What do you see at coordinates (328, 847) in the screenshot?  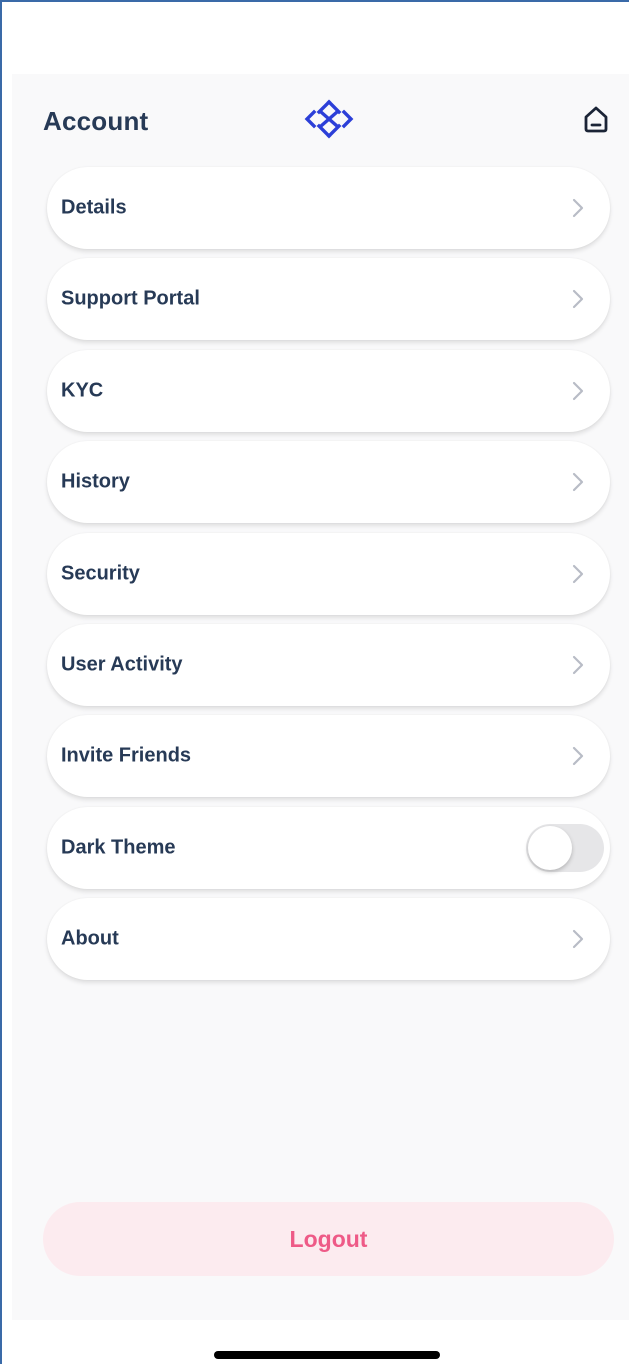 I see `menu-item-dark-theme: Dark Theme` at bounding box center [328, 847].